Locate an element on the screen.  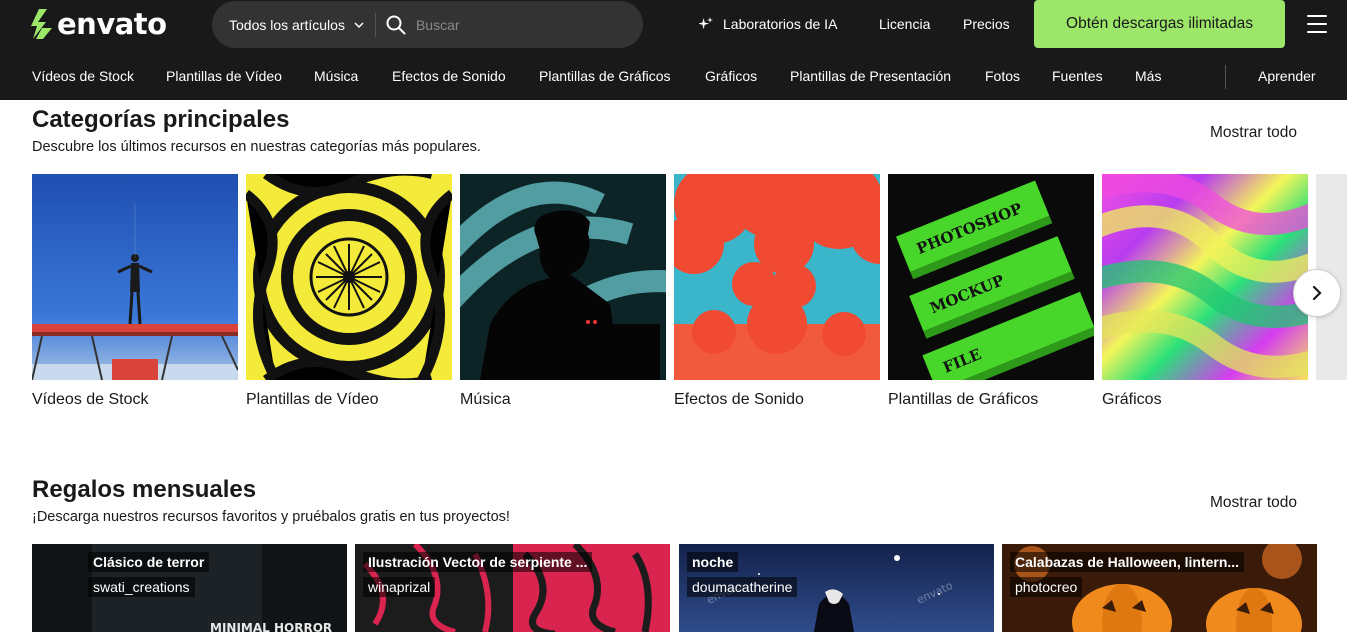
nav-item-learn: Aprender is located at coordinates (1287, 76).